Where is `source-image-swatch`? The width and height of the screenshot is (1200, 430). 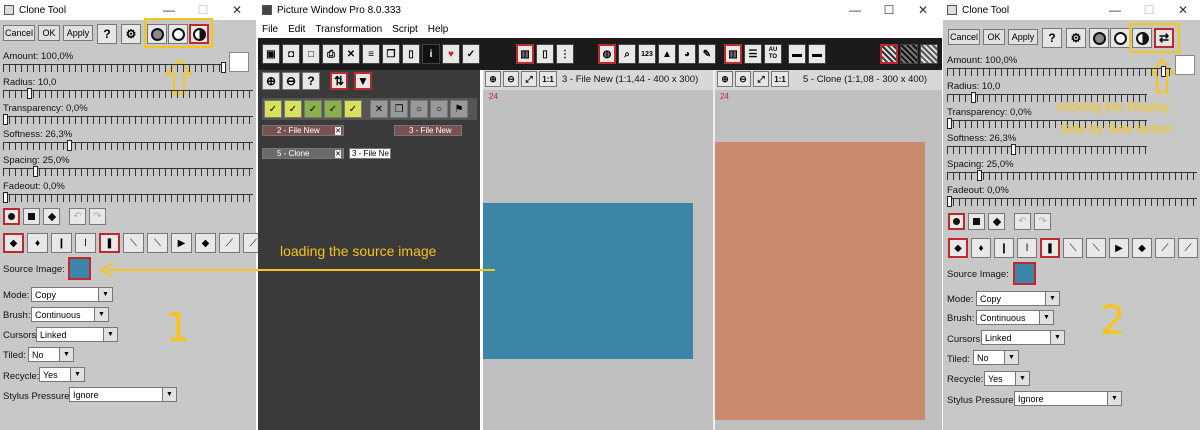
source-image-swatch is located at coordinates (79, 268).